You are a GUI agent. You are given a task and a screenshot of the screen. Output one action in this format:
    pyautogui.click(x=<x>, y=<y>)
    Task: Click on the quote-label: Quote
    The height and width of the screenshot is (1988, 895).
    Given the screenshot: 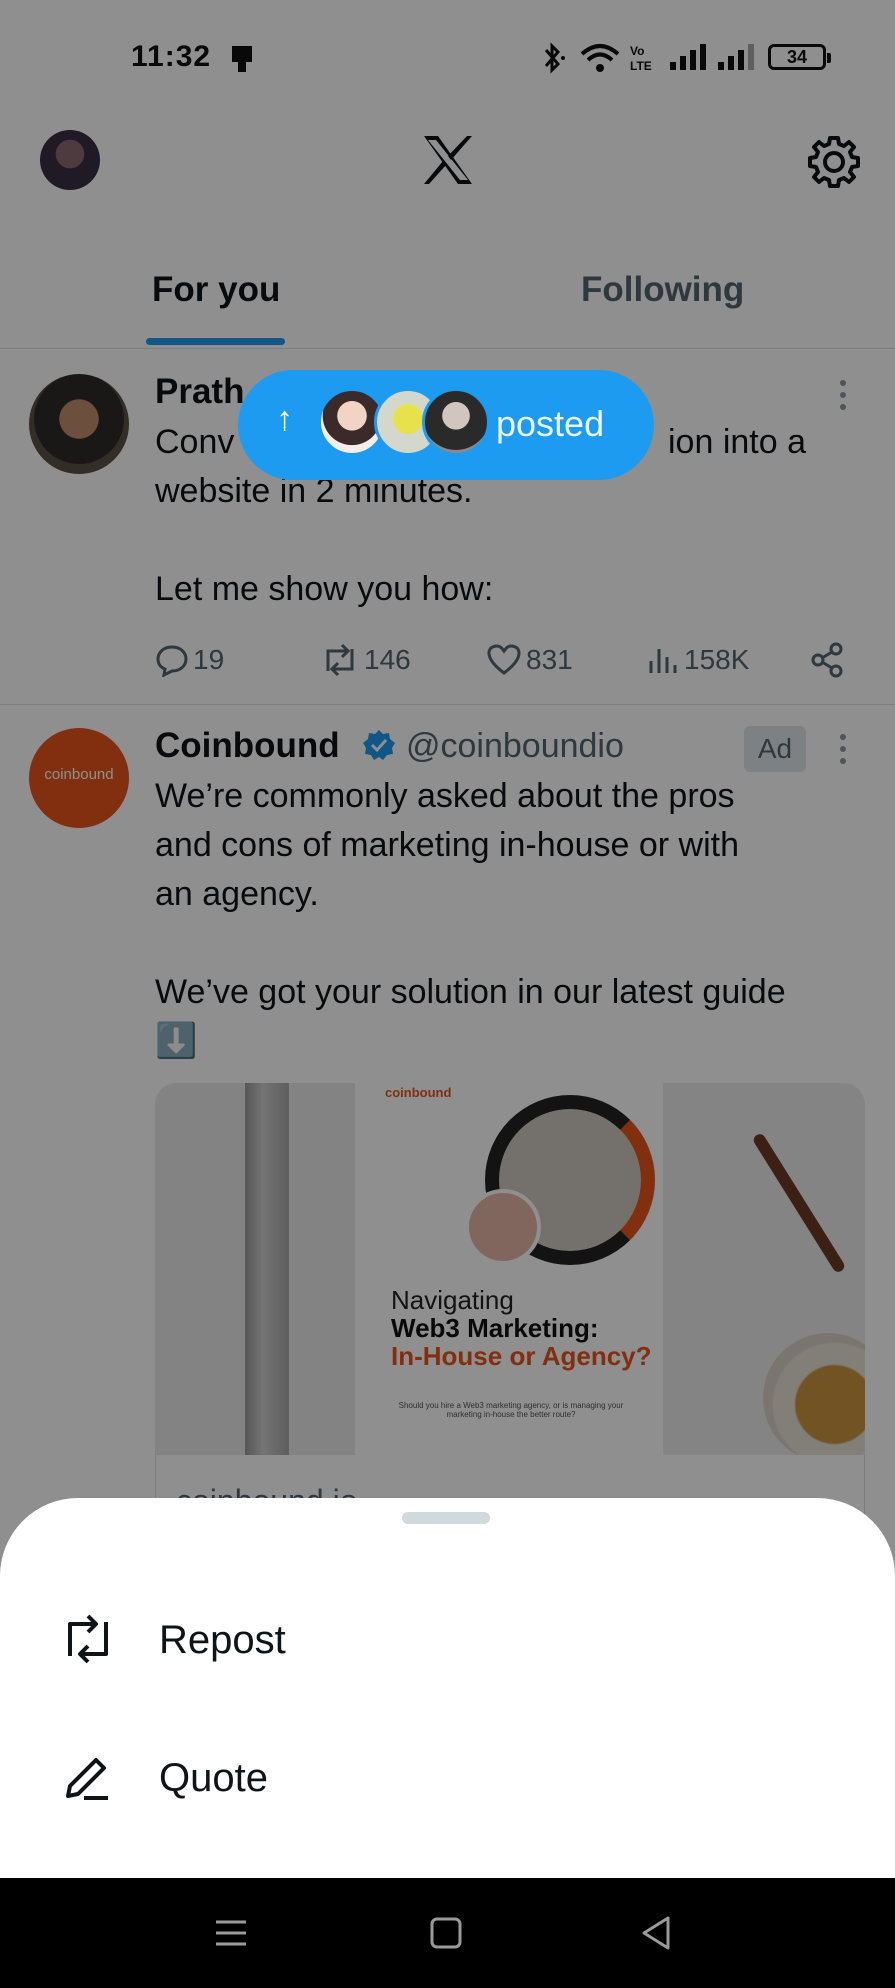 What is the action you would take?
    pyautogui.click(x=213, y=1778)
    